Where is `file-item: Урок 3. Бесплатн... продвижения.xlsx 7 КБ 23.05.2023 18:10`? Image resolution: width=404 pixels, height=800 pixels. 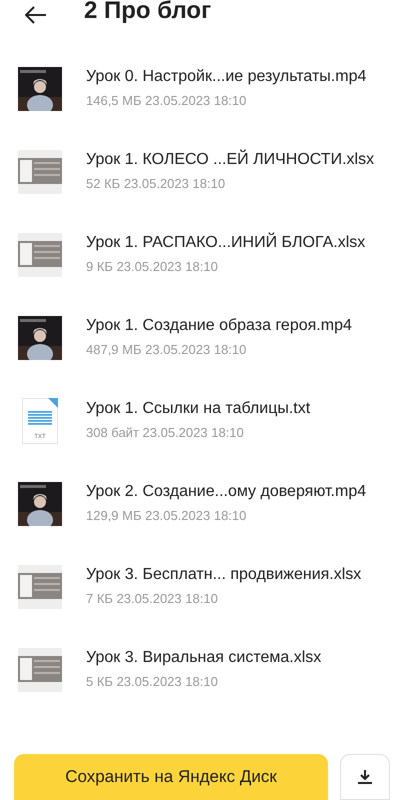
file-item: Урок 3. Бесплатн... продвижения.xlsx 7 КБ 23.05.2023 18:10 is located at coordinates (202, 586).